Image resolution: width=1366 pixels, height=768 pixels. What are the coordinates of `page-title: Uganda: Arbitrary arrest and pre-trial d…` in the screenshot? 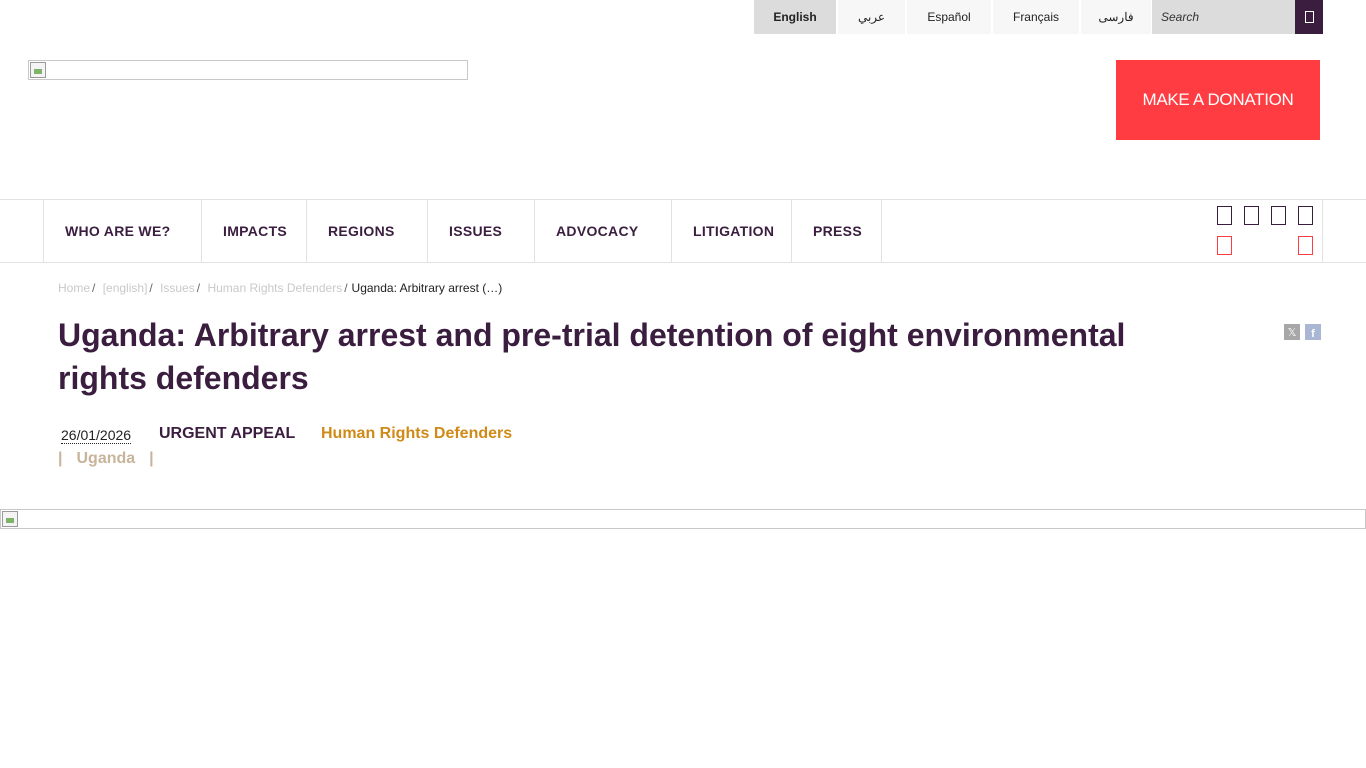 It's located at (592, 356).